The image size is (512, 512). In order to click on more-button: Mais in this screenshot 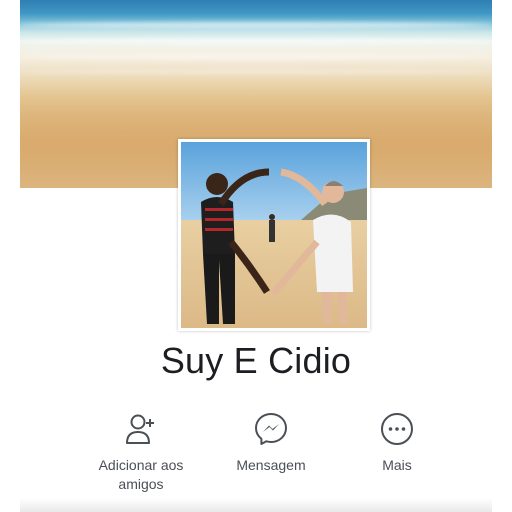, I will do `click(397, 442)`.